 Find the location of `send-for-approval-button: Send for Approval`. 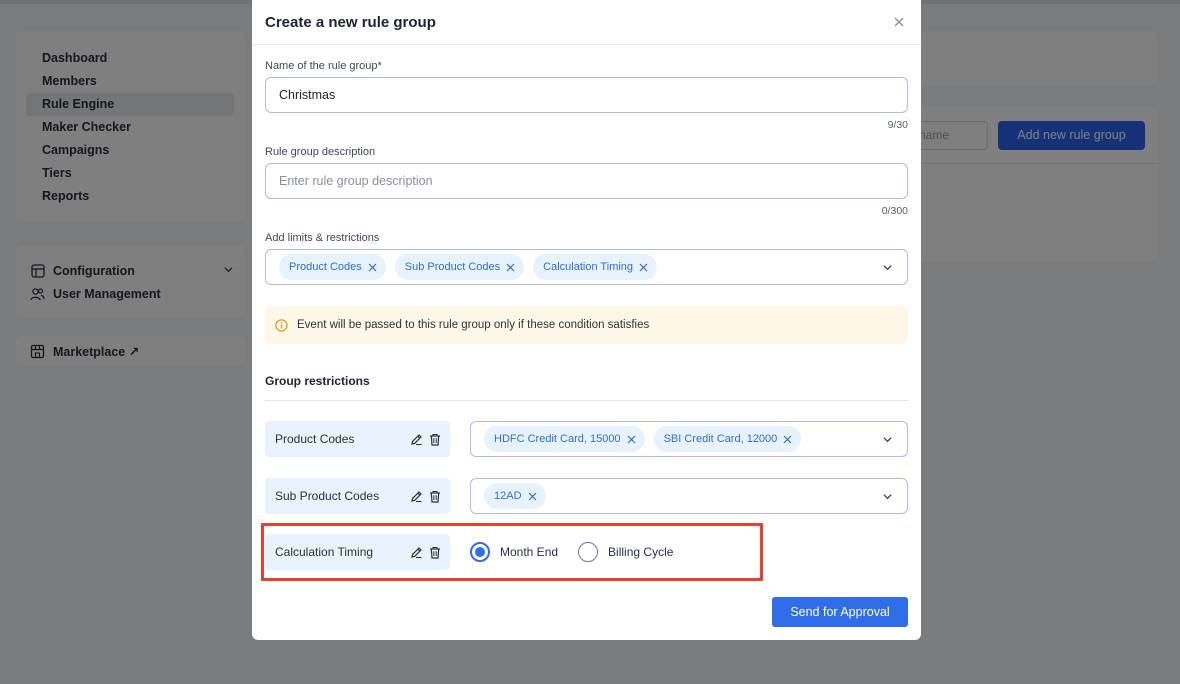

send-for-approval-button: Send for Approval is located at coordinates (840, 612).